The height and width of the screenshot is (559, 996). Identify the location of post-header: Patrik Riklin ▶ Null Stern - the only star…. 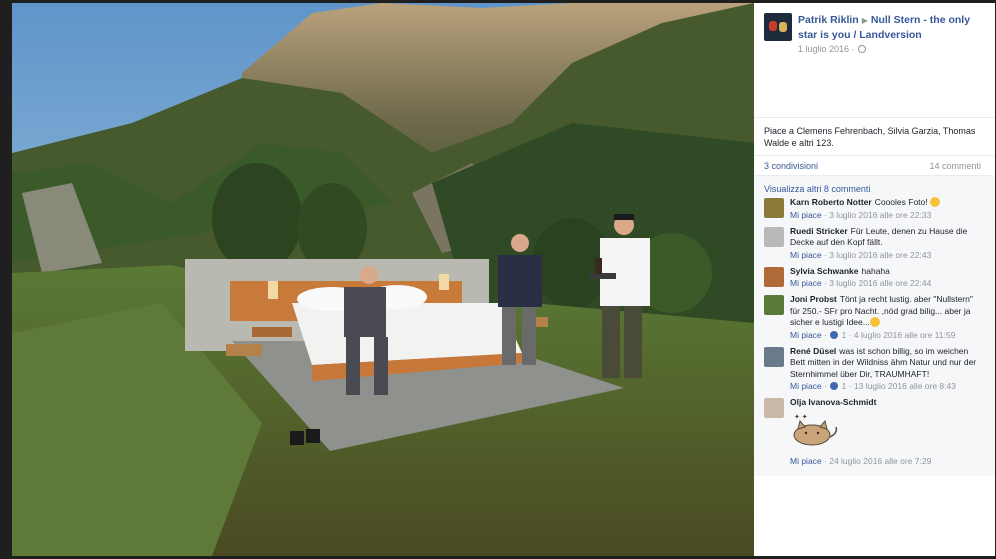
(874, 60).